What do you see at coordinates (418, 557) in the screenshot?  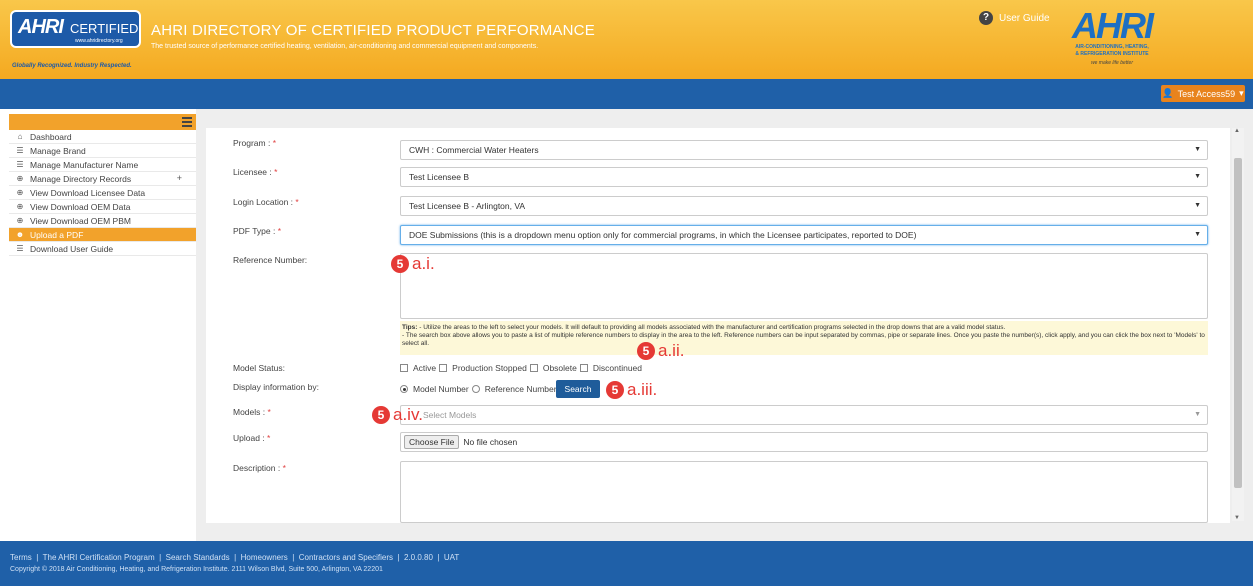 I see `footer-version: 2.0.0.80` at bounding box center [418, 557].